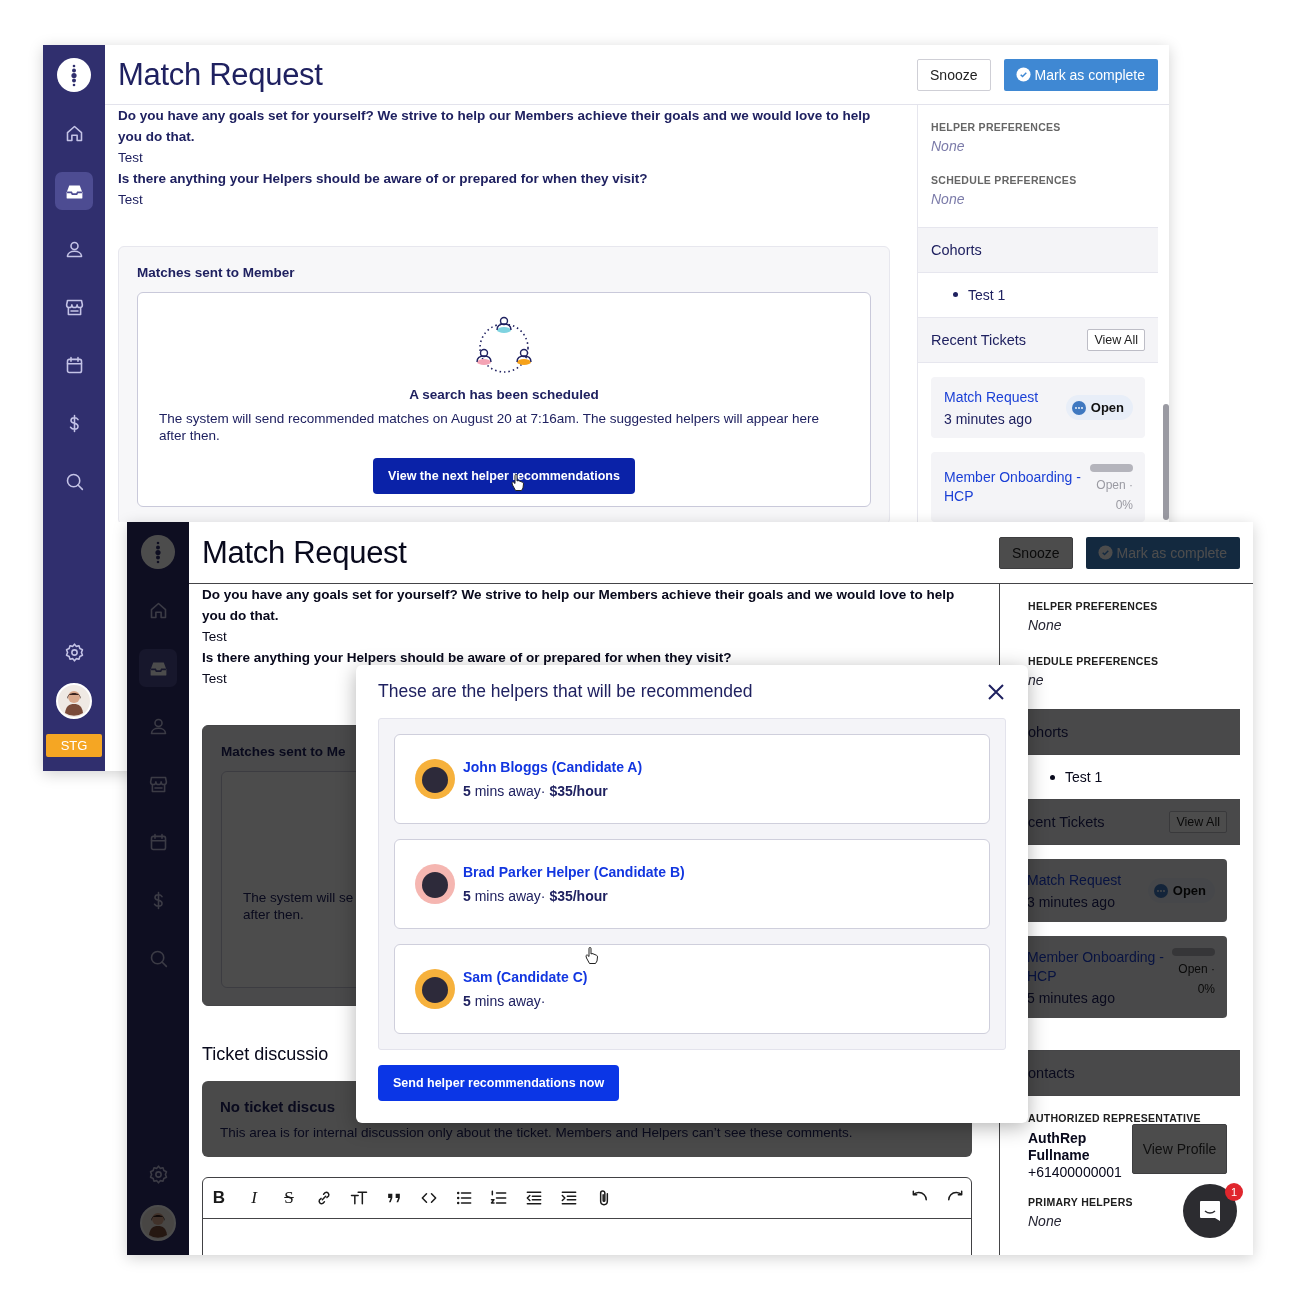 The image size is (1294, 1300). I want to click on scheduled-text: The system will se, so click(298, 897).